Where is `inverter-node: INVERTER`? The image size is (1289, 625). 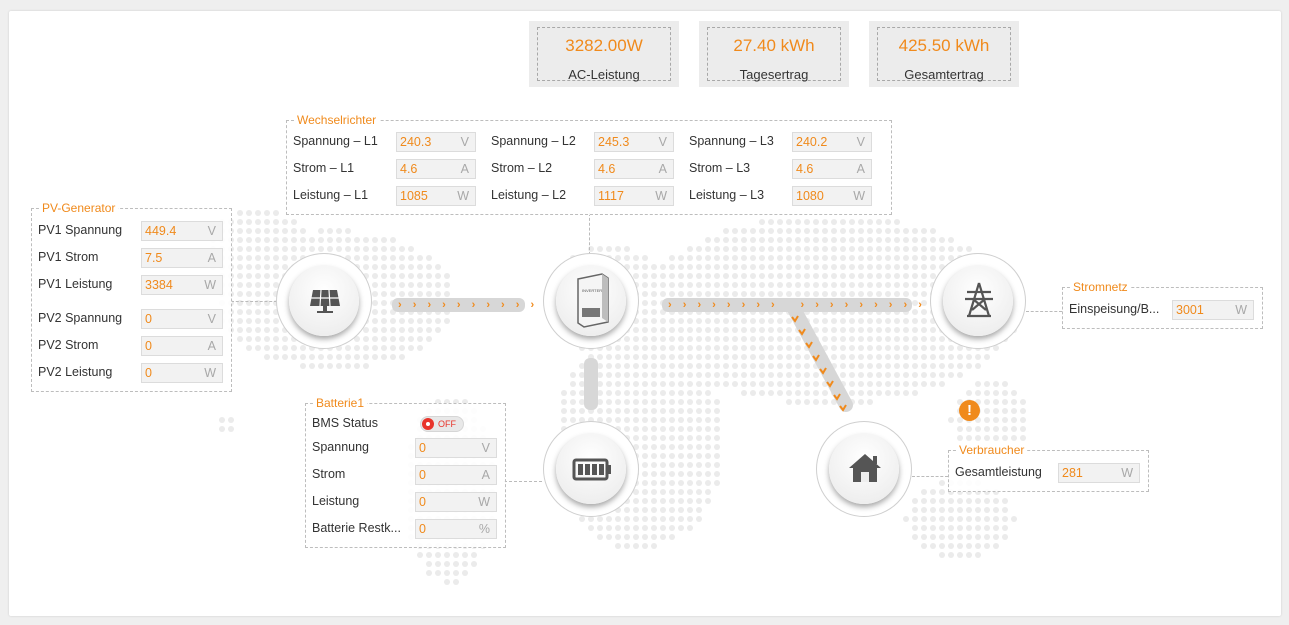 inverter-node: INVERTER is located at coordinates (591, 301).